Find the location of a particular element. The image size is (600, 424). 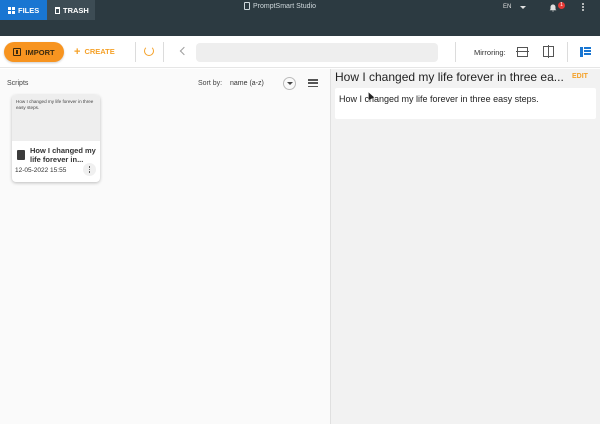

mirror-horizontal-icon is located at coordinates (548, 51).